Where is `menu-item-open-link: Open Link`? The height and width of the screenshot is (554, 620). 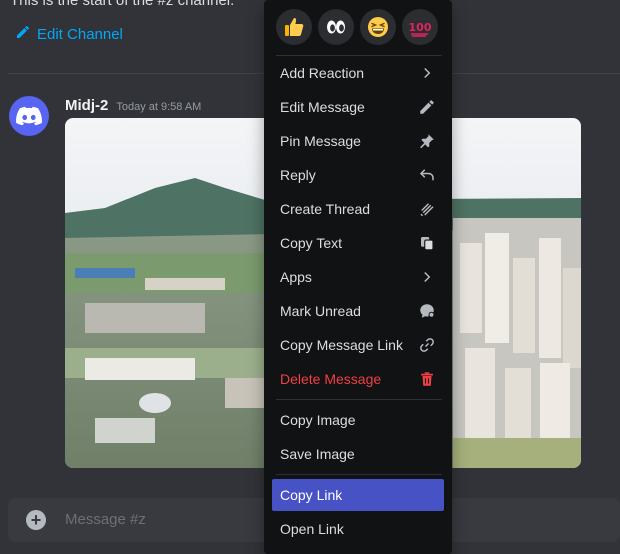
menu-item-open-link: Open Link is located at coordinates (358, 529).